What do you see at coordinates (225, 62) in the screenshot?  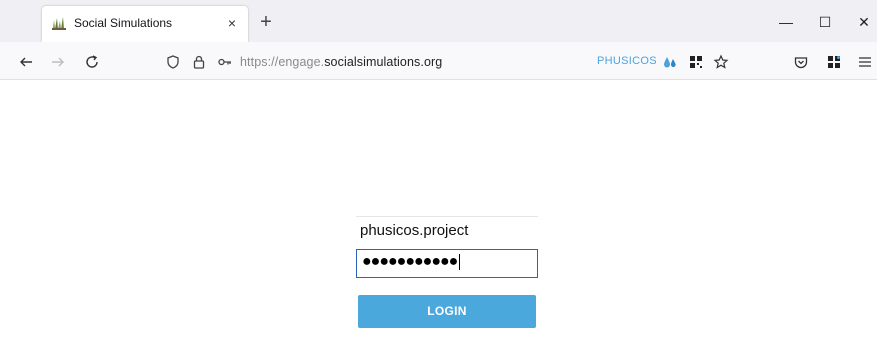 I see `key-icon` at bounding box center [225, 62].